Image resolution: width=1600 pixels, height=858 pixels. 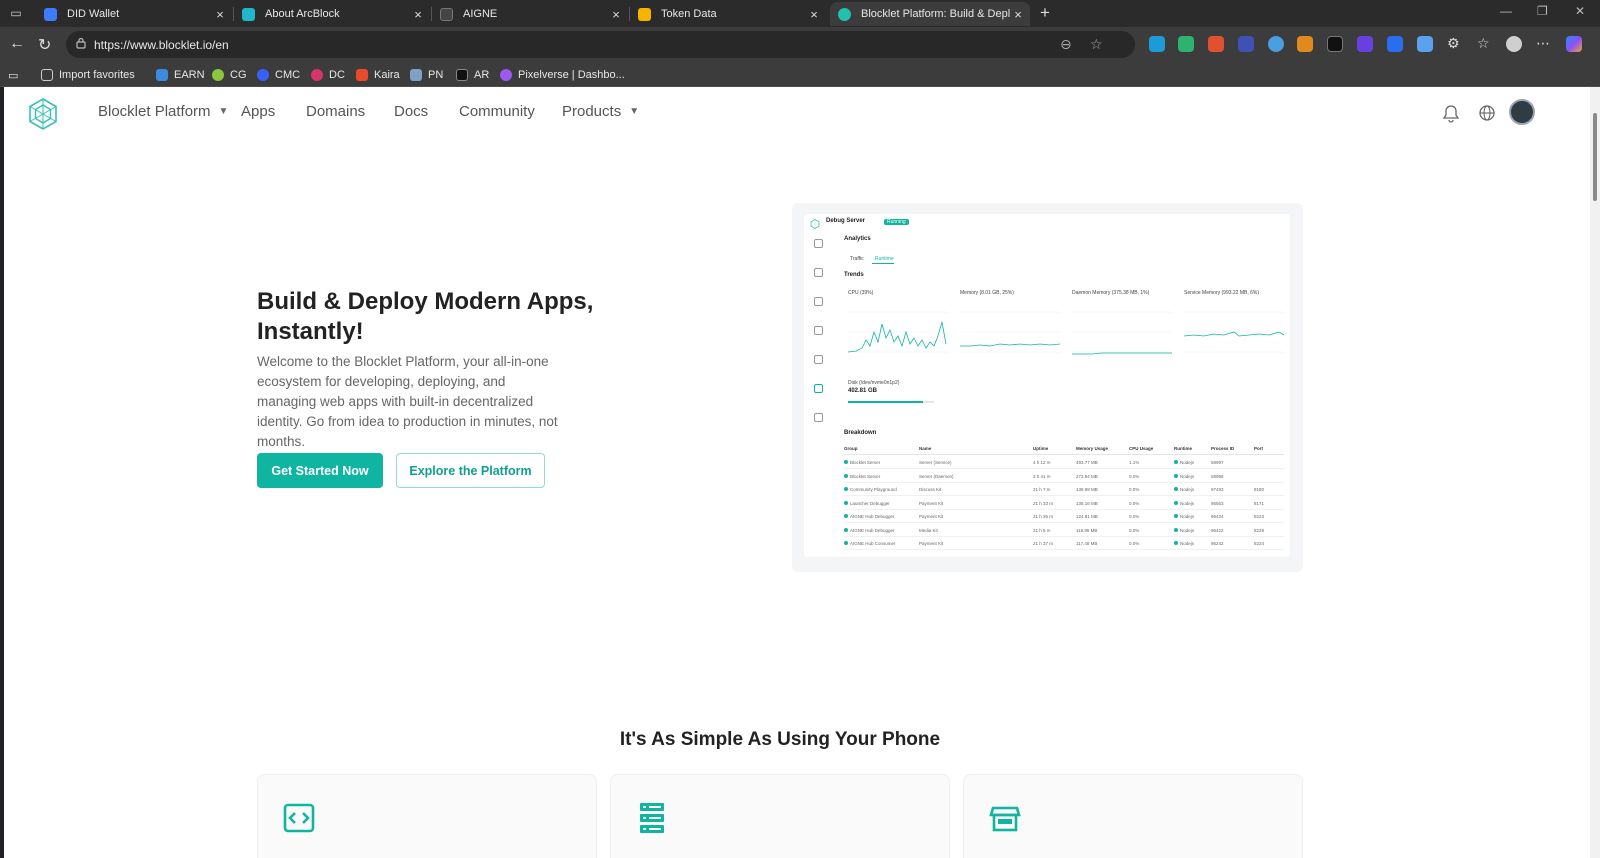 I want to click on favorite-star-icon: ☆, so click(x=1096, y=44).